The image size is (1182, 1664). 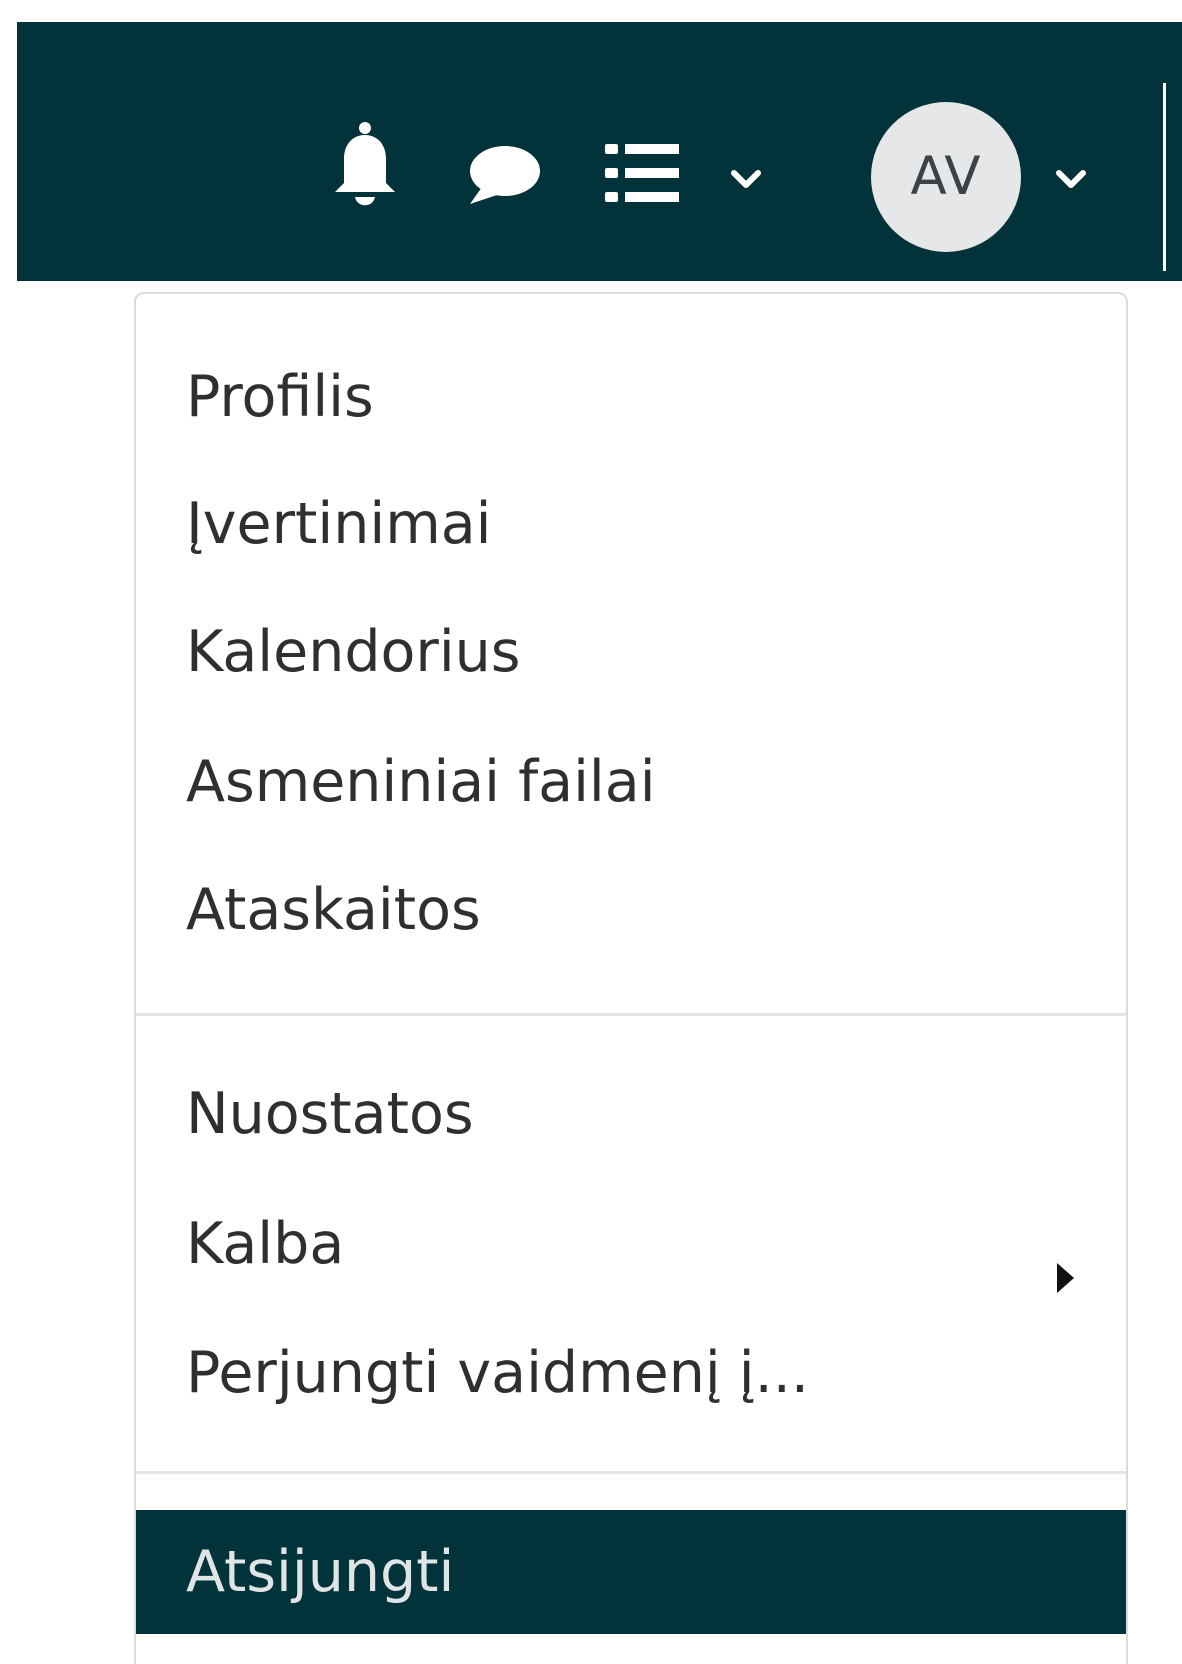 I want to click on menu-item-label: Nuostatos, so click(x=330, y=1114).